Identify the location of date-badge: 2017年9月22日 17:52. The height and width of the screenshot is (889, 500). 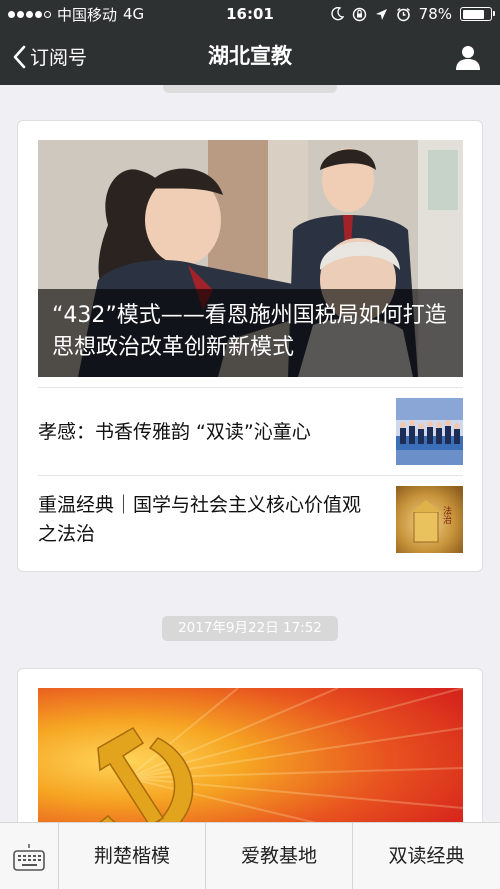
(250, 628).